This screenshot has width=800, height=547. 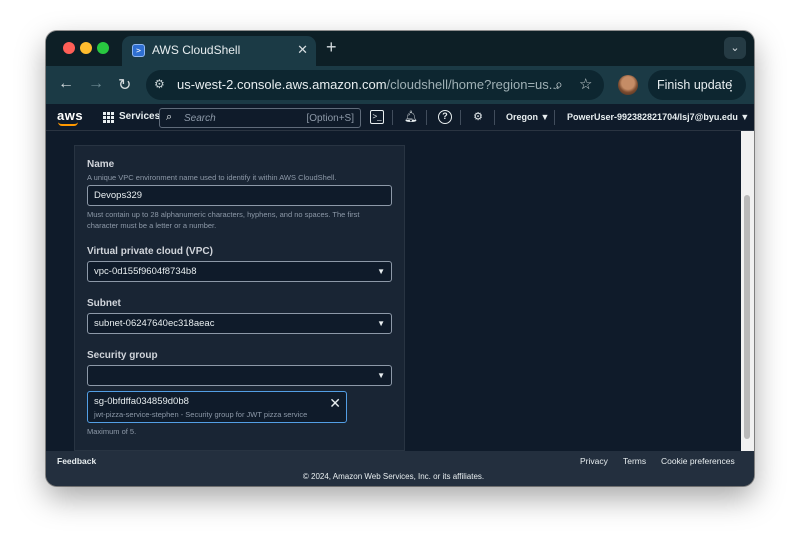 What do you see at coordinates (196, 50) in the screenshot?
I see `tab-title: AWS CloudShell` at bounding box center [196, 50].